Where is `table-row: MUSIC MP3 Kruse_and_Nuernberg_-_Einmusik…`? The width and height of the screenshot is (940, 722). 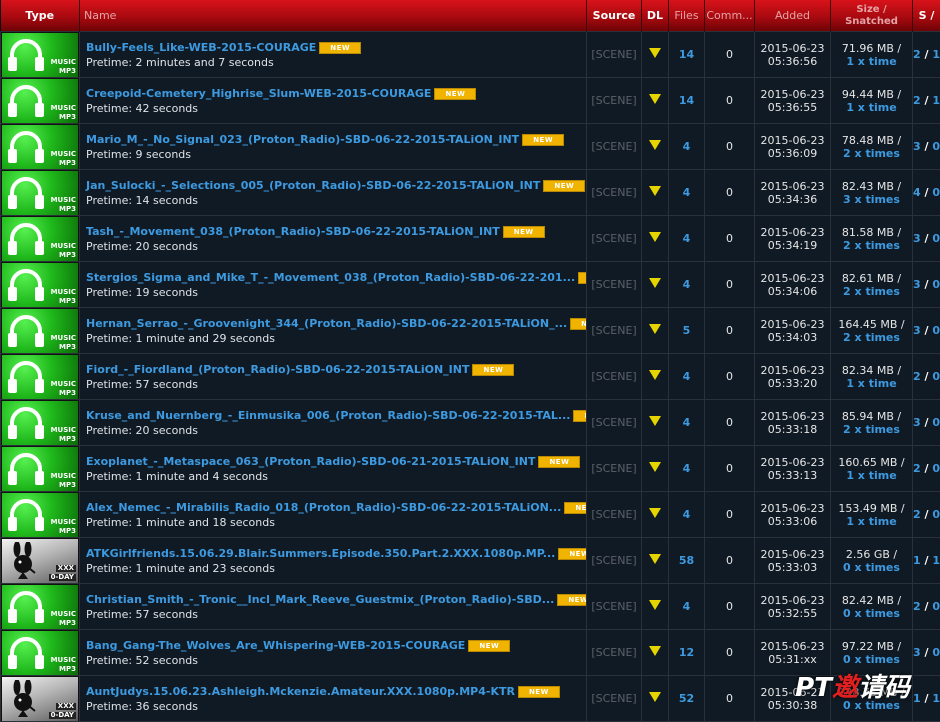 table-row: MUSIC MP3 Kruse_and_Nuernberg_-_Einmusik… is located at coordinates (470, 423).